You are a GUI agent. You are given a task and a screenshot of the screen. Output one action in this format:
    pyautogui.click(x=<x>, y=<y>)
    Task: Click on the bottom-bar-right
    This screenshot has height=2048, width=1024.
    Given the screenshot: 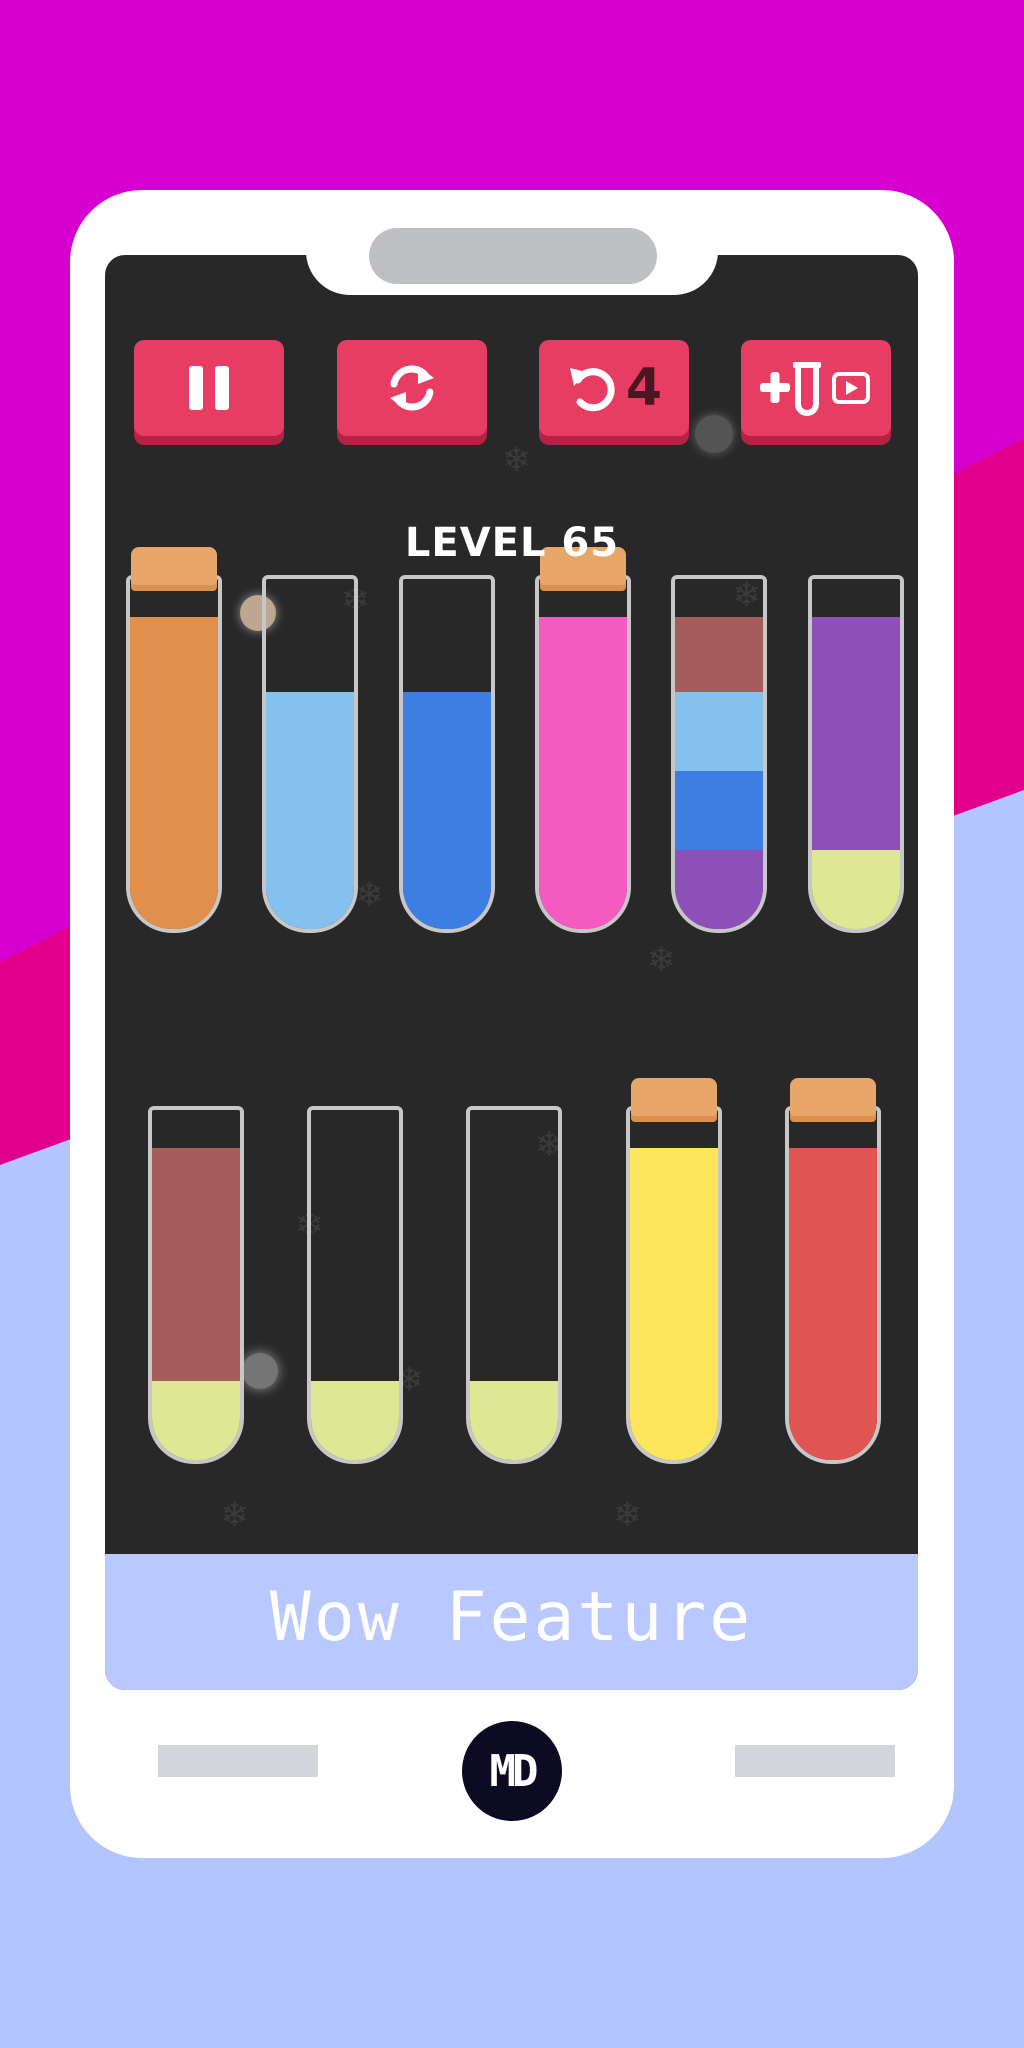 What is the action you would take?
    pyautogui.click(x=815, y=1761)
    